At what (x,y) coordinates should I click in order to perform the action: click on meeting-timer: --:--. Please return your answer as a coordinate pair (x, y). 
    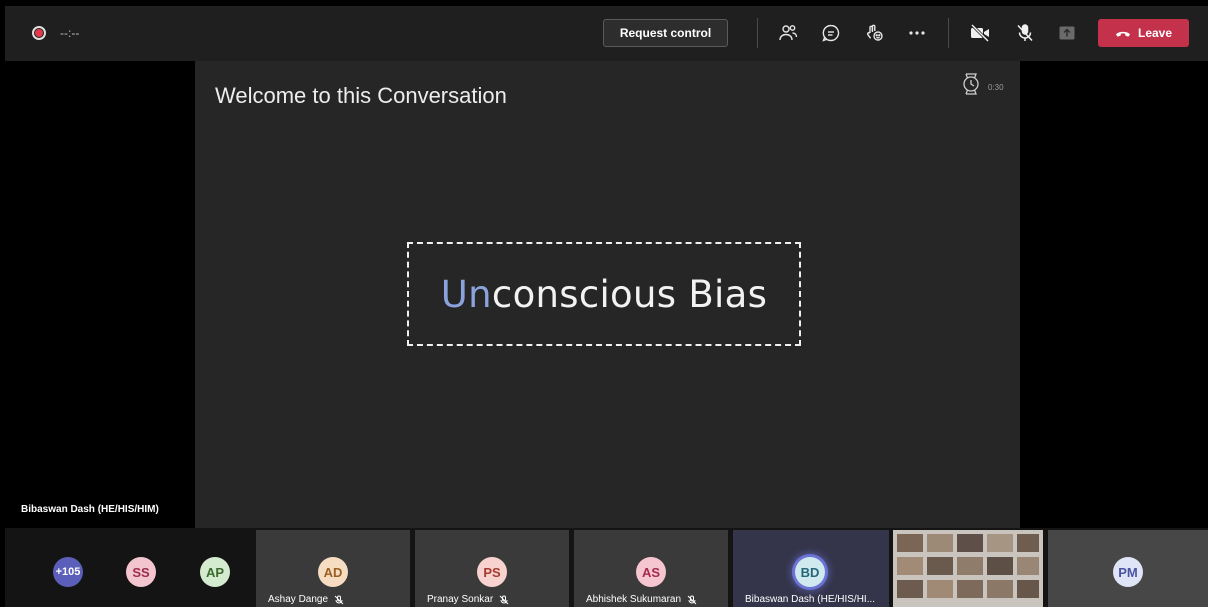
    Looking at the image, I should click on (70, 33).